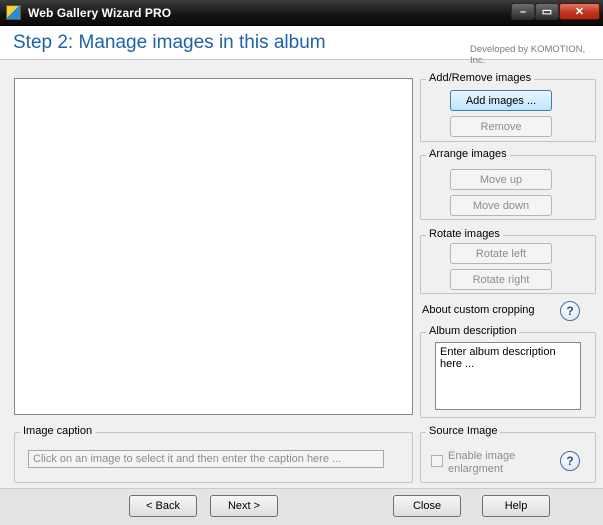 The image size is (603, 525). Describe the element at coordinates (427, 506) in the screenshot. I see `close-button: Close` at that location.